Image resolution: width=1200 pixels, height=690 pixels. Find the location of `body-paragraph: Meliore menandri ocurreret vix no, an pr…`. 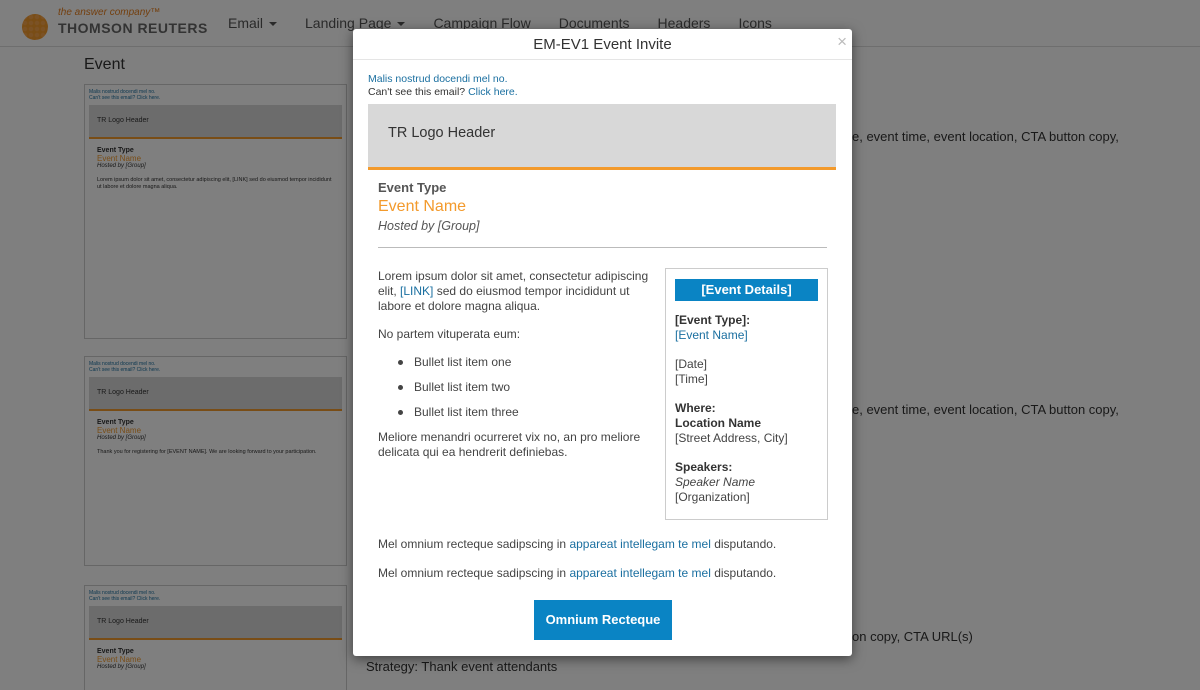

body-paragraph: Meliore menandri ocurreret vix no, an pr… is located at coordinates (509, 444).